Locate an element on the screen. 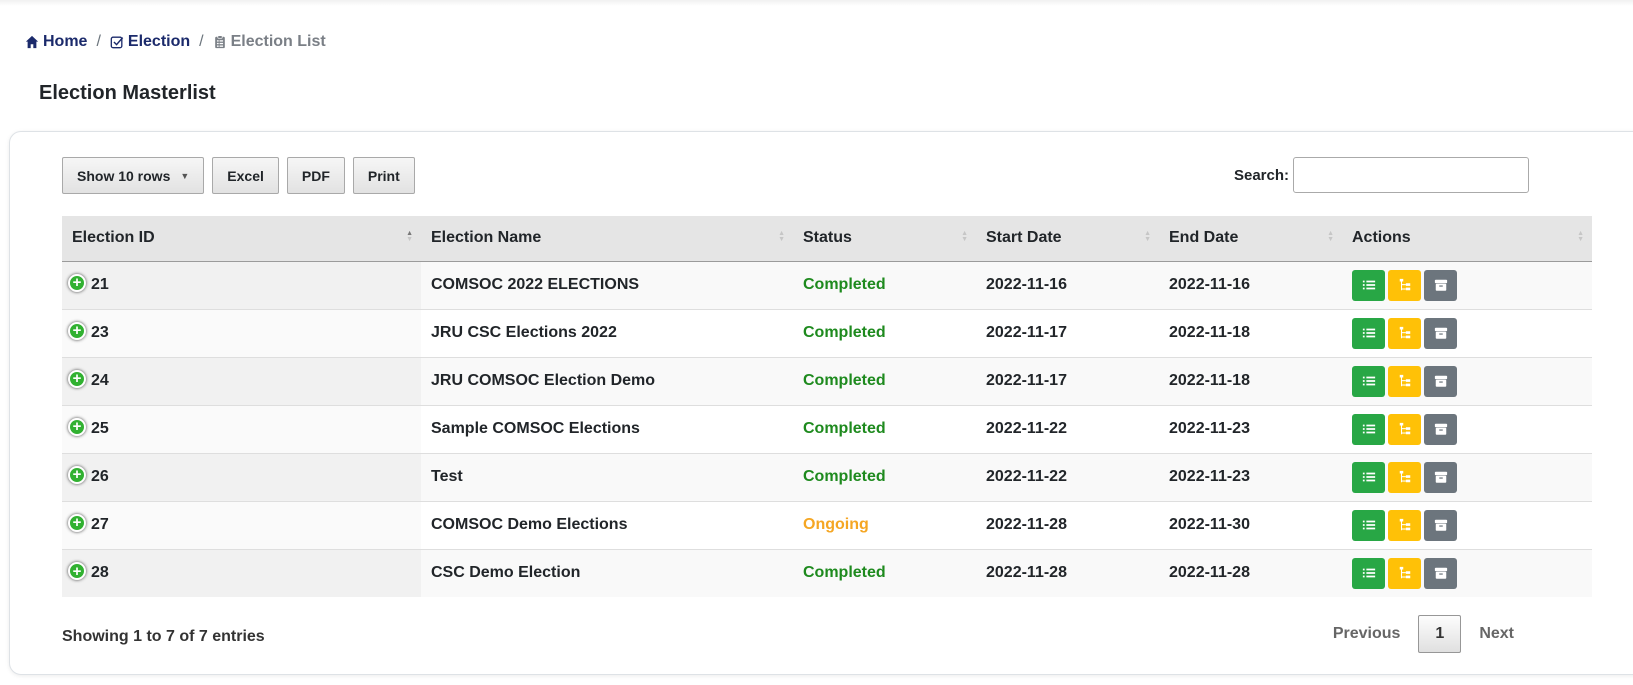  column-header-end-date: End Date ▲ ▼ is located at coordinates (1250, 239).